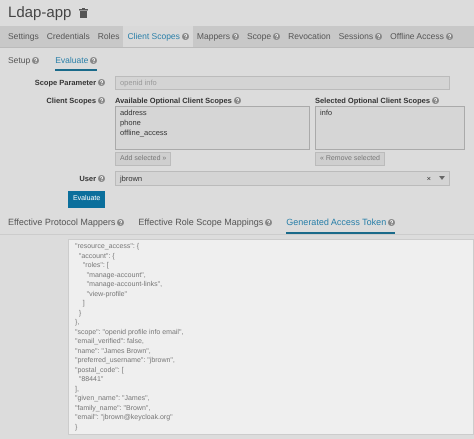 Image resolution: width=474 pixels, height=439 pixels. I want to click on trash-icon, so click(83, 13).